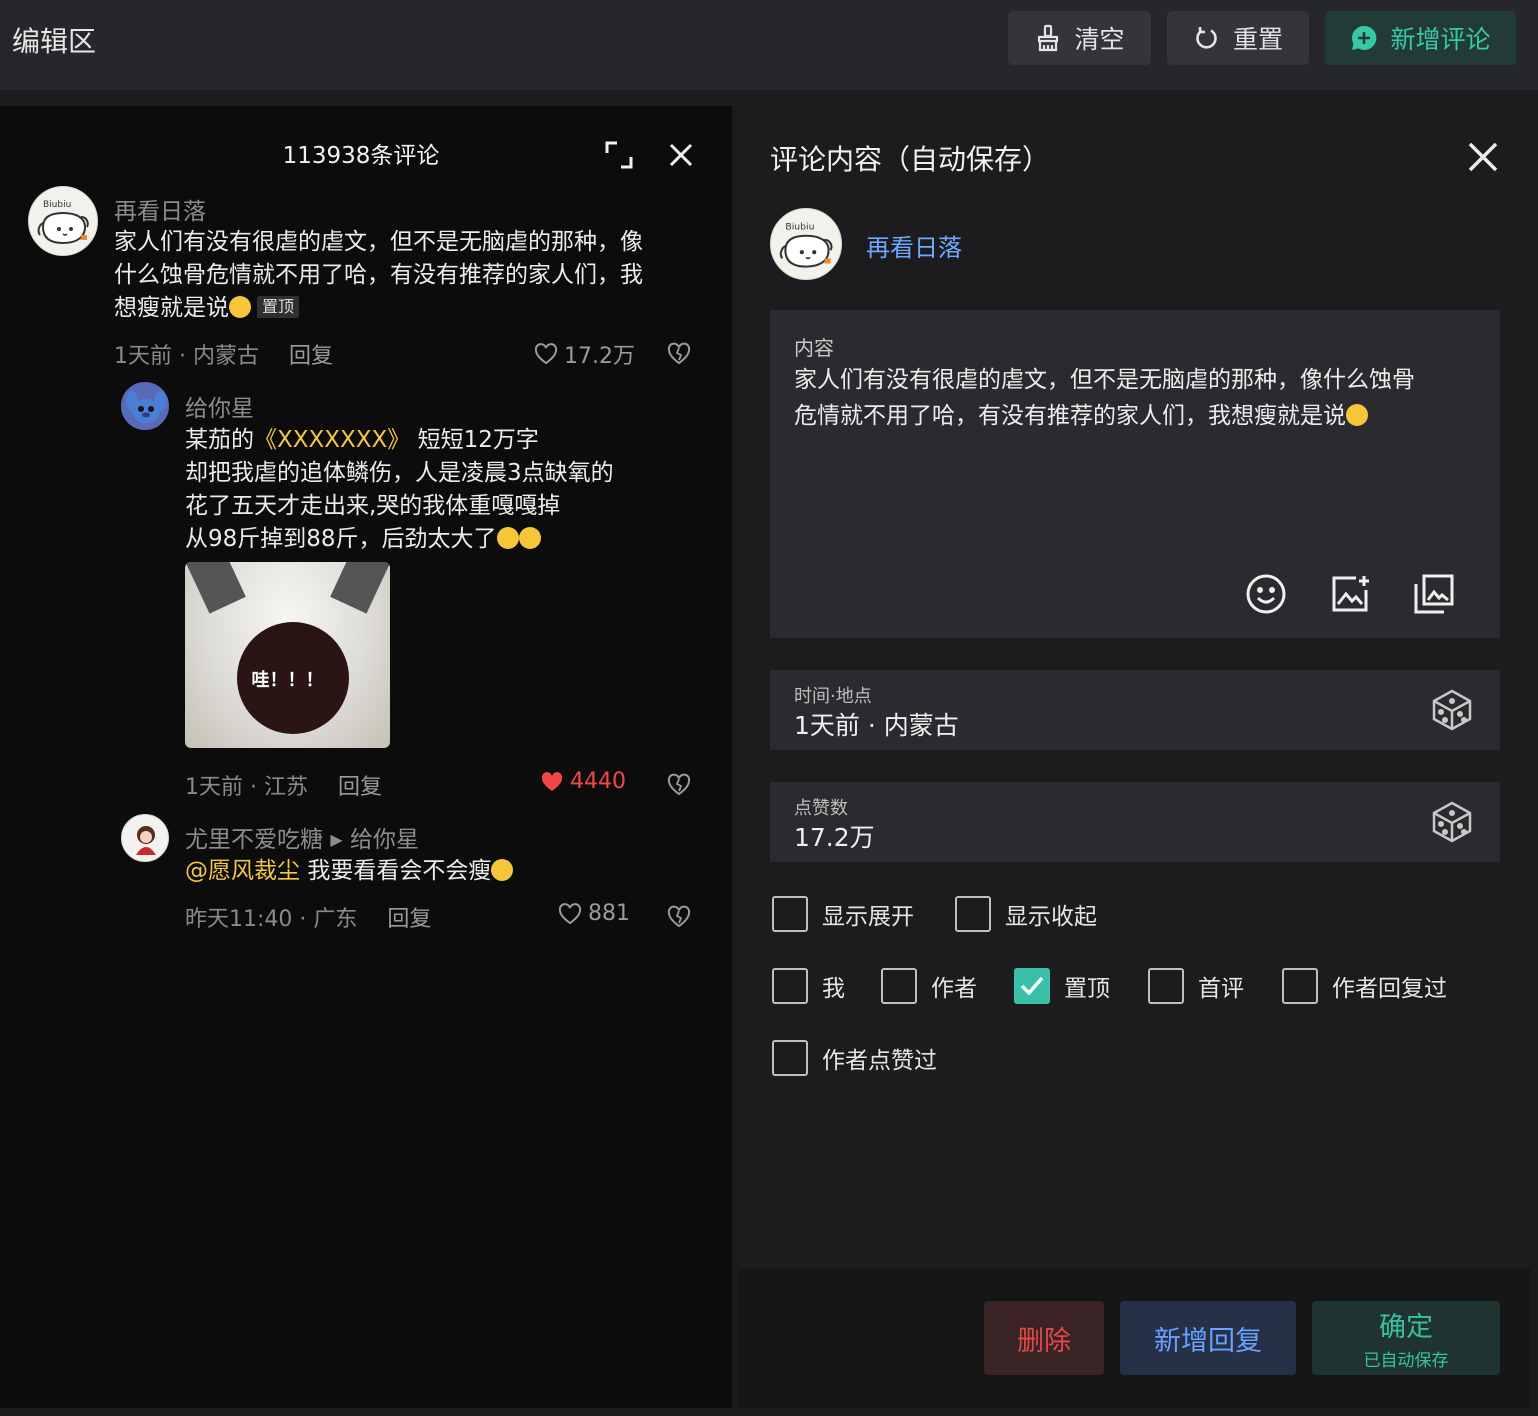 The width and height of the screenshot is (1538, 1416). I want to click on author-replied-checkbox: 作者回复过, so click(1364, 986).